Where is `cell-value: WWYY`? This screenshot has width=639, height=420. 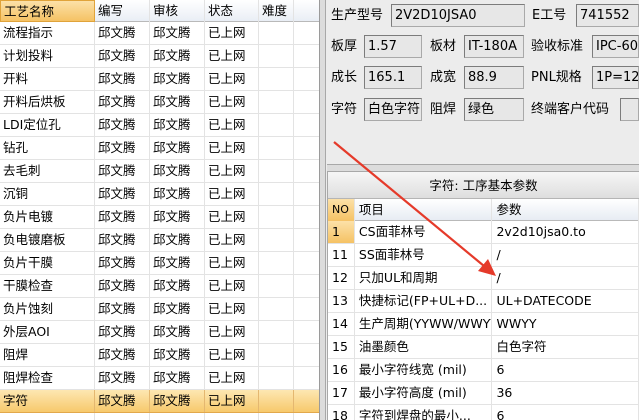 cell-value: WWYY is located at coordinates (565, 324).